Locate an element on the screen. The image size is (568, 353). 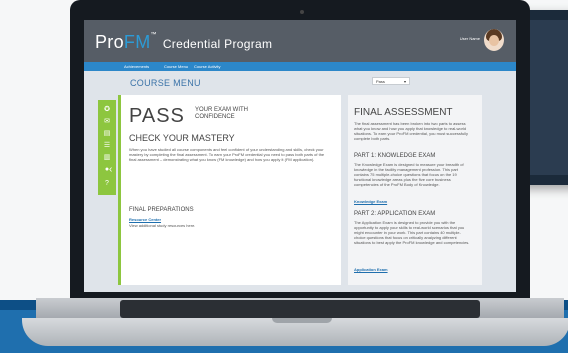
brand-pro: Pro is located at coordinates (109, 42).